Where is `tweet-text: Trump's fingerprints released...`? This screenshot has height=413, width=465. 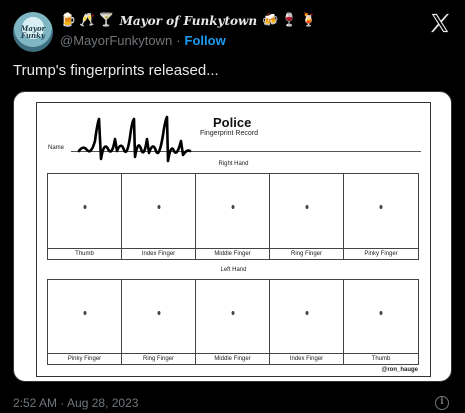 tweet-text: Trump's fingerprints released... is located at coordinates (116, 70).